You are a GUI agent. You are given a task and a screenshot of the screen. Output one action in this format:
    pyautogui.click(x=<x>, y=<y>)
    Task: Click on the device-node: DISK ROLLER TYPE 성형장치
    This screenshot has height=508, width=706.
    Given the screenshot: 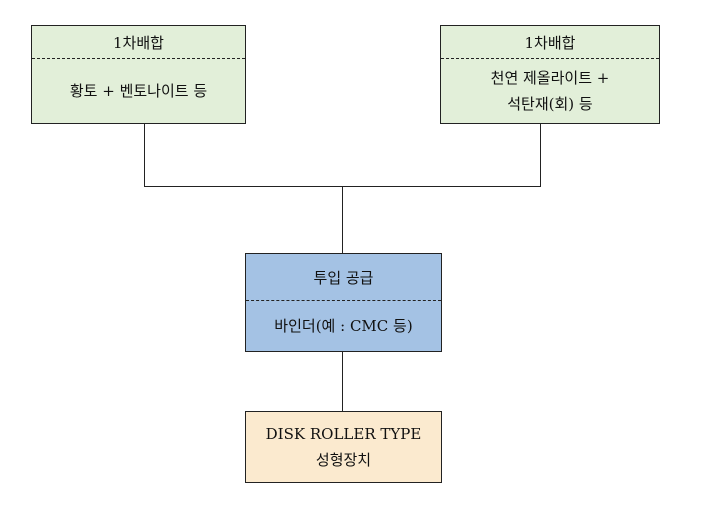 What is the action you would take?
    pyautogui.click(x=343, y=447)
    